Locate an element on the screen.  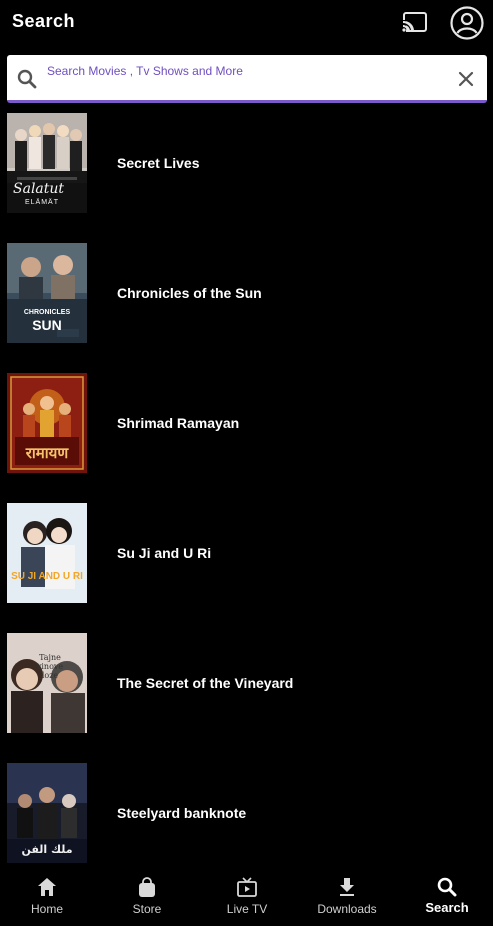
nav-label: Store is located at coordinates (147, 909).